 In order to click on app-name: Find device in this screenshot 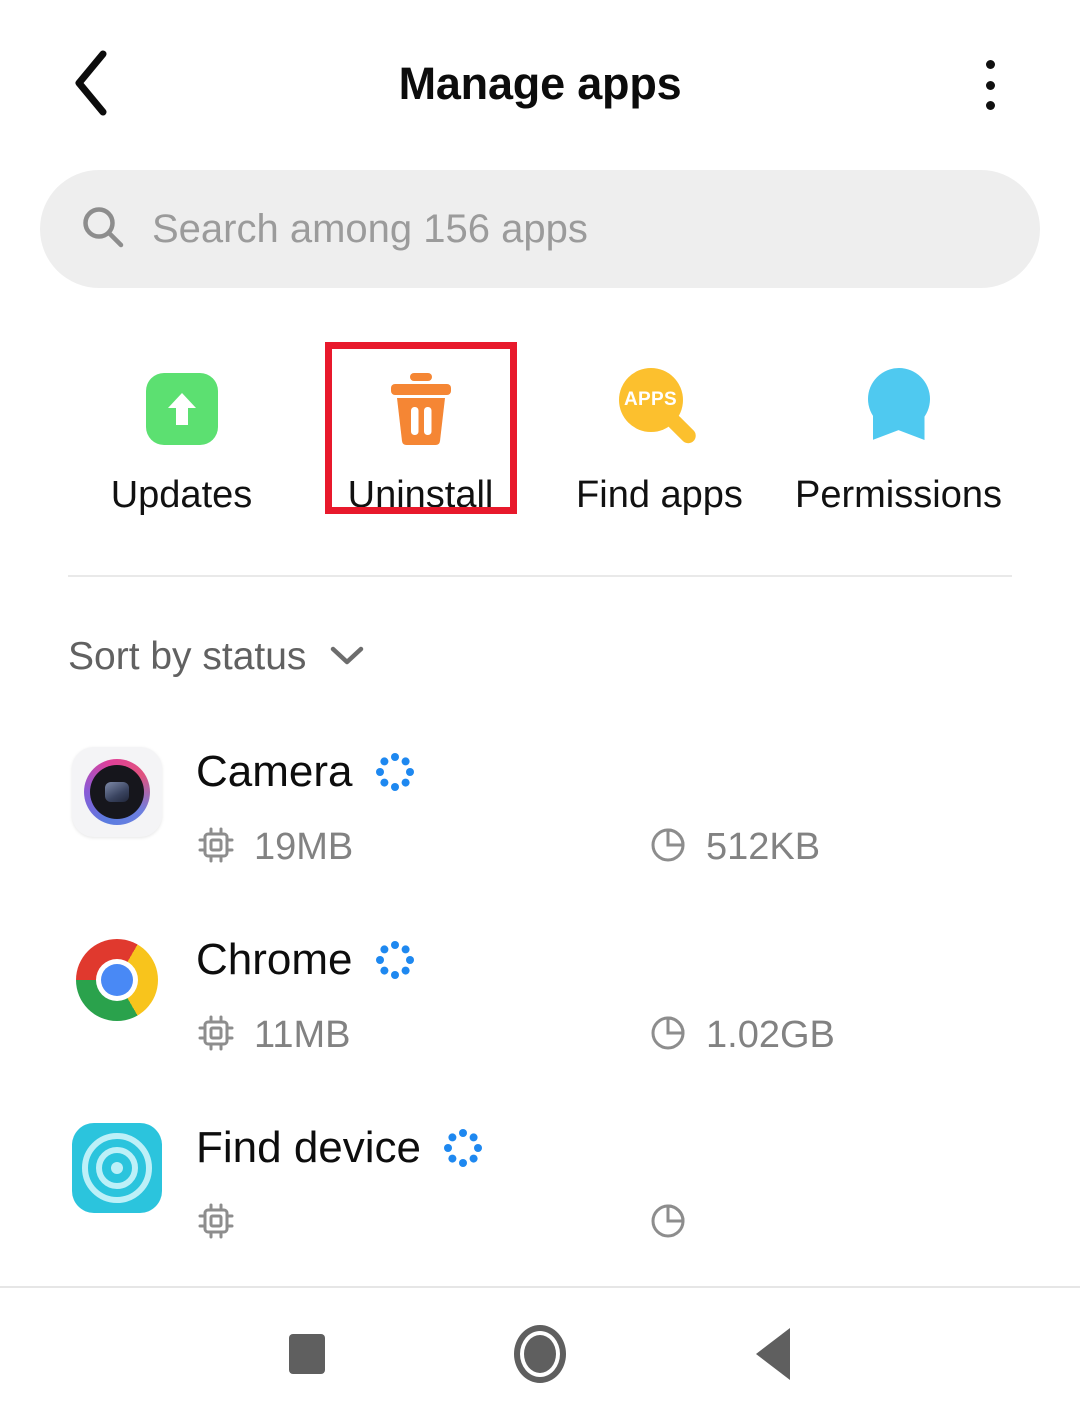, I will do `click(309, 1147)`.